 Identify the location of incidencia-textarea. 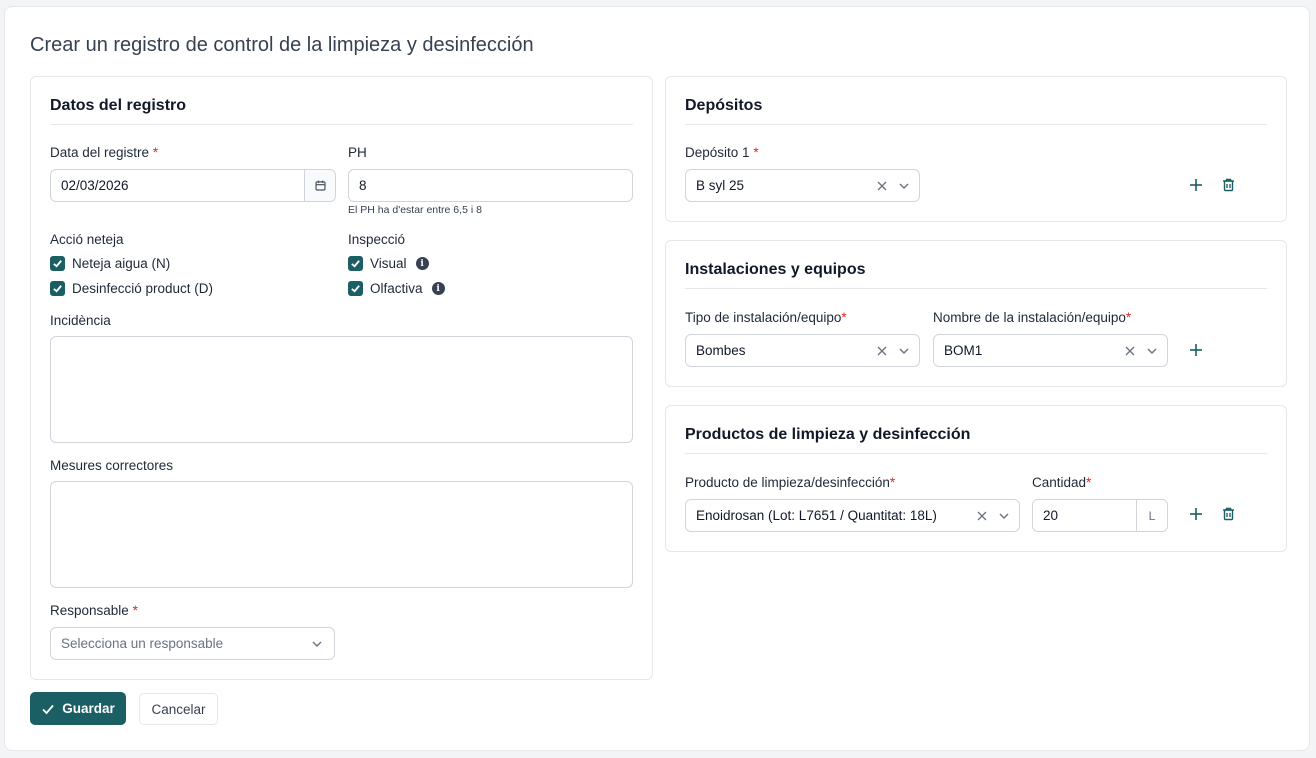
(341, 389).